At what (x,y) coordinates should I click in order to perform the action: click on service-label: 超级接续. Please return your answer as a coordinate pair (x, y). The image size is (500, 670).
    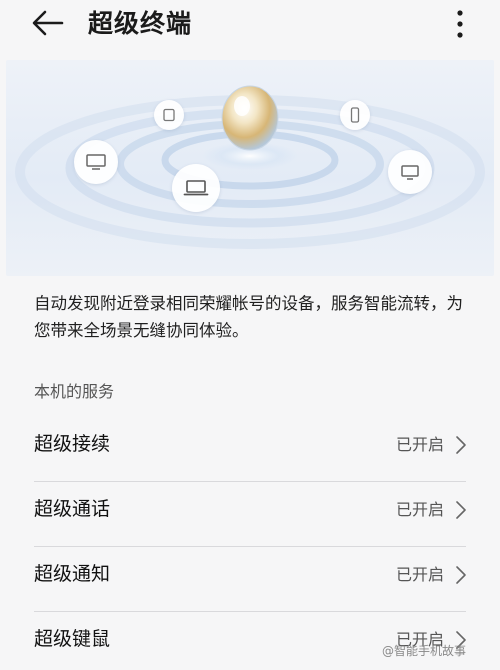
    Looking at the image, I should click on (72, 444).